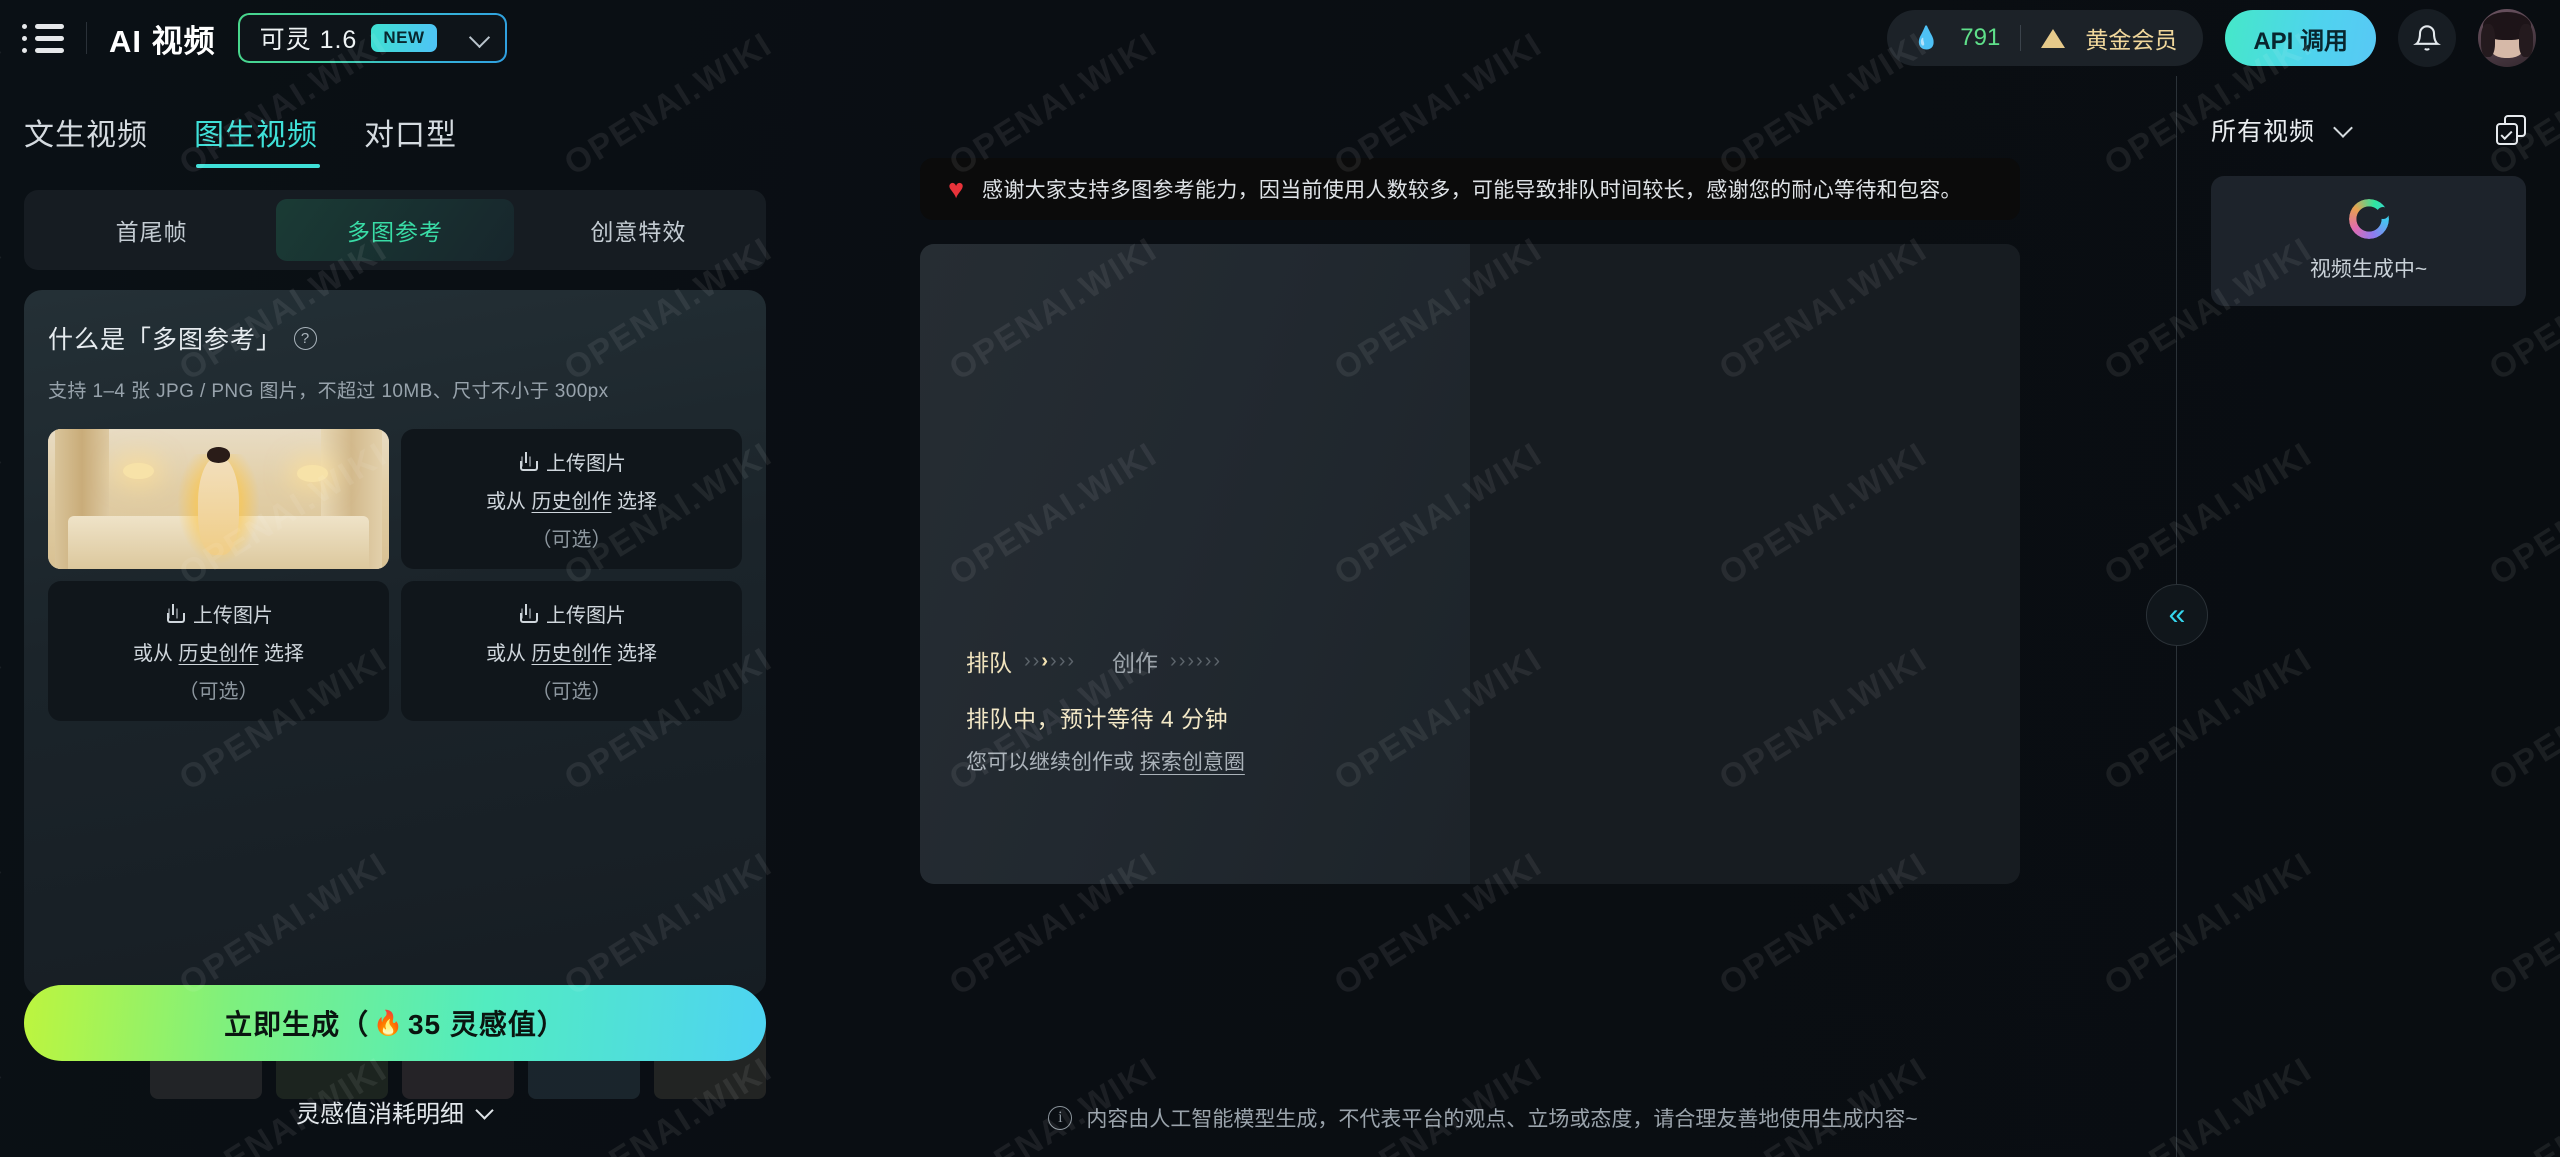  Describe the element at coordinates (218, 613) in the screenshot. I see `upload-slot-3-line1: 上传图片` at that location.